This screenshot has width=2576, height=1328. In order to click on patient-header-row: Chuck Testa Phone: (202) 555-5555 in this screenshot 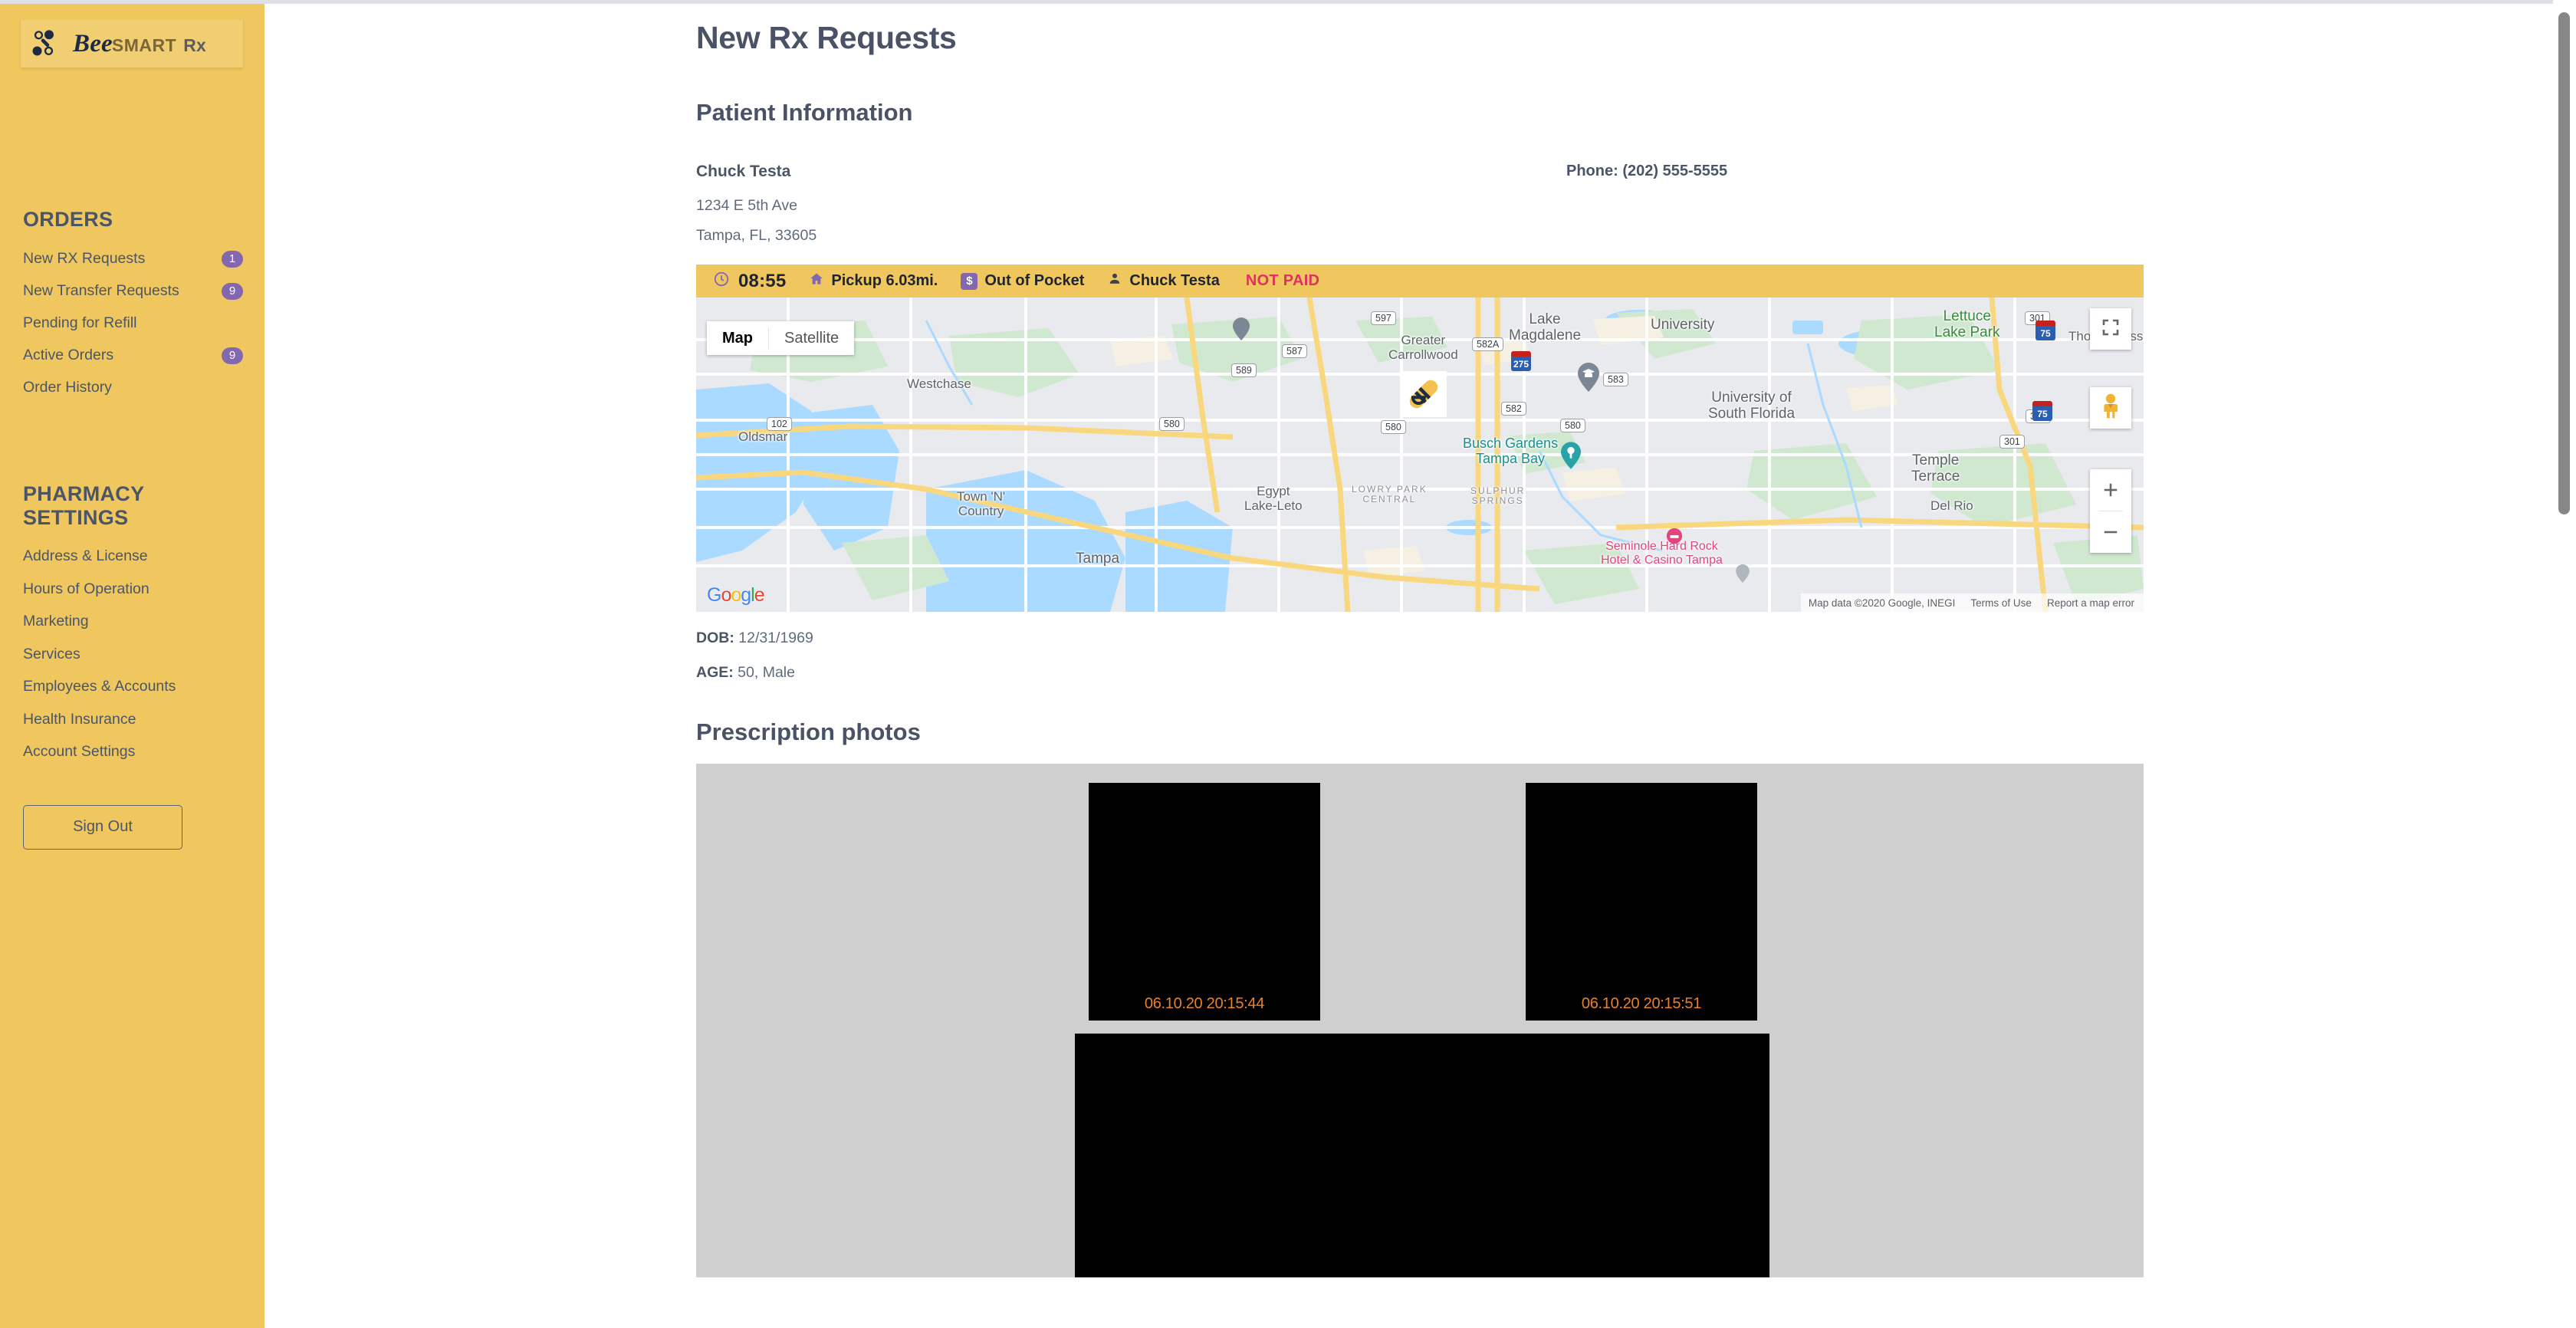, I will do `click(1420, 172)`.